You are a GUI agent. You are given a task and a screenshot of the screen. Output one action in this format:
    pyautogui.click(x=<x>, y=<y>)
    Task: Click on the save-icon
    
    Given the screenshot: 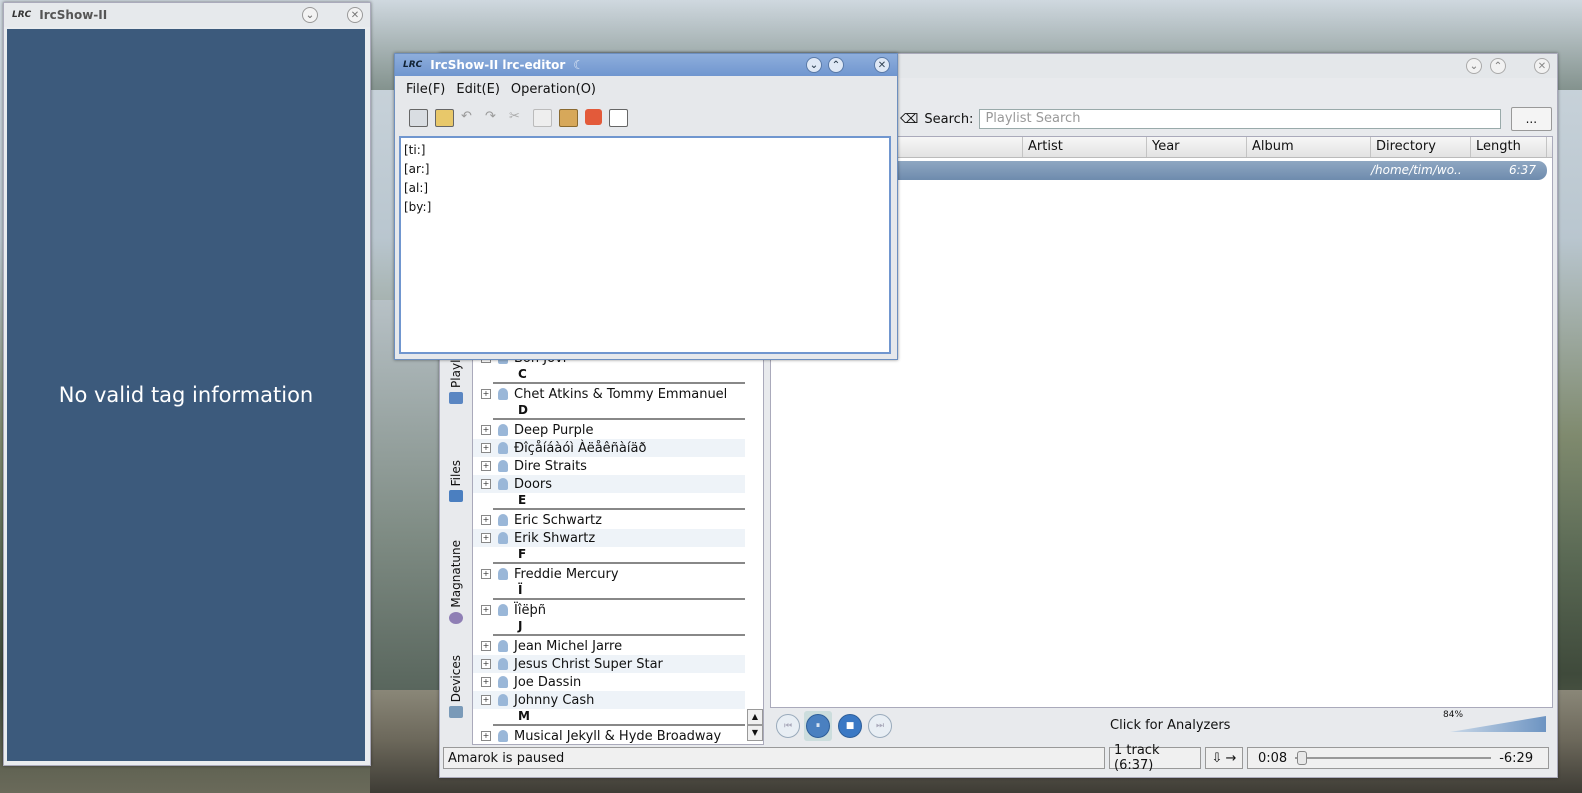 What is the action you would take?
    pyautogui.click(x=418, y=118)
    